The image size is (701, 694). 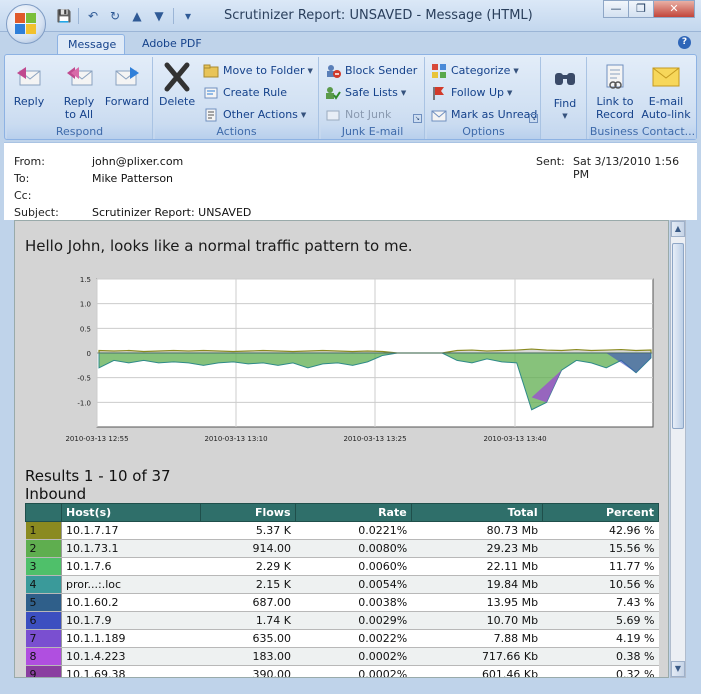 What do you see at coordinates (248, 566) in the screenshot?
I see `row-flows: 2.29 K` at bounding box center [248, 566].